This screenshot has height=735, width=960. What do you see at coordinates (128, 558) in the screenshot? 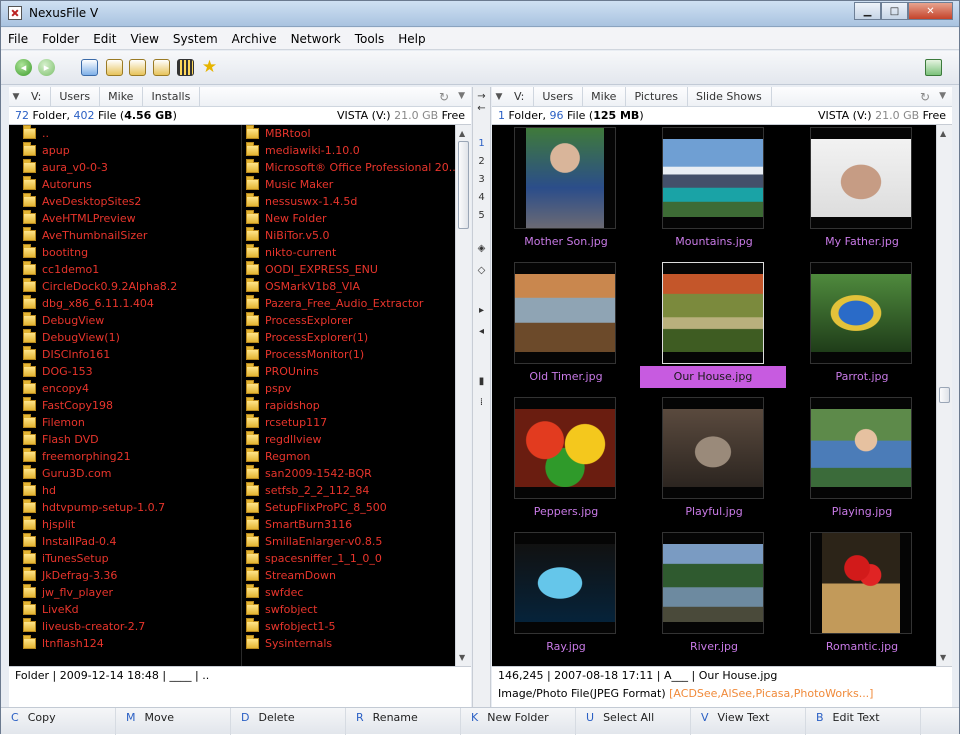
I see `folder-item: iTunesSetup` at bounding box center [128, 558].